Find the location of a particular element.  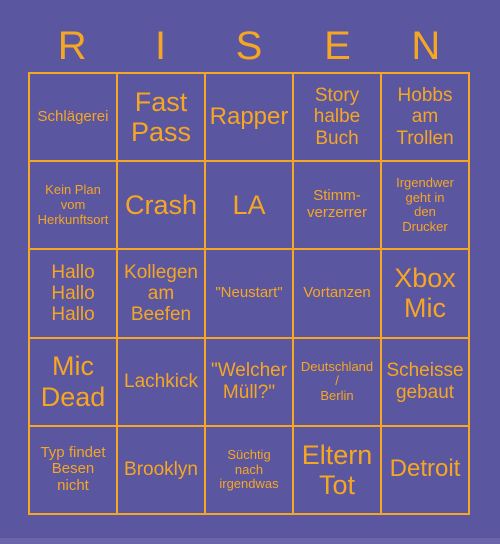

bingo-cell-label: "Neustart" is located at coordinates (249, 293).